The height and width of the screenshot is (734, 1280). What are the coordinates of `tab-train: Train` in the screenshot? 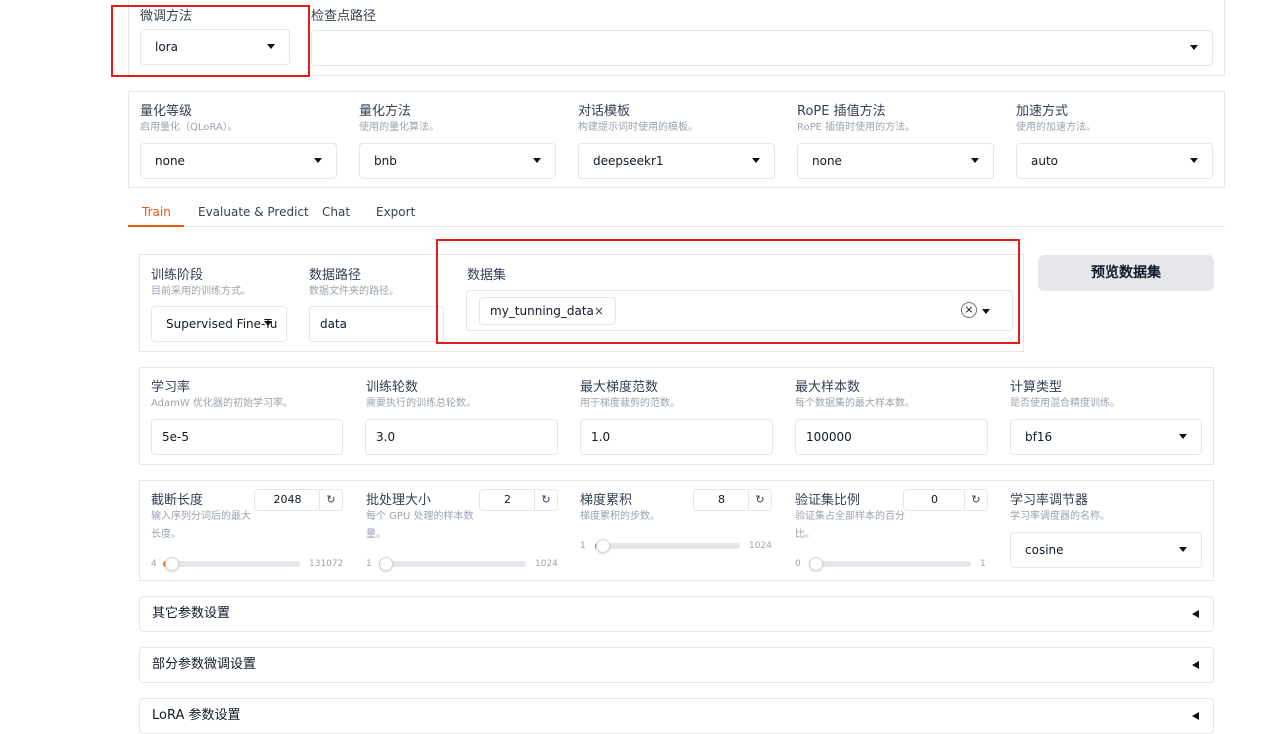 It's located at (156, 212).